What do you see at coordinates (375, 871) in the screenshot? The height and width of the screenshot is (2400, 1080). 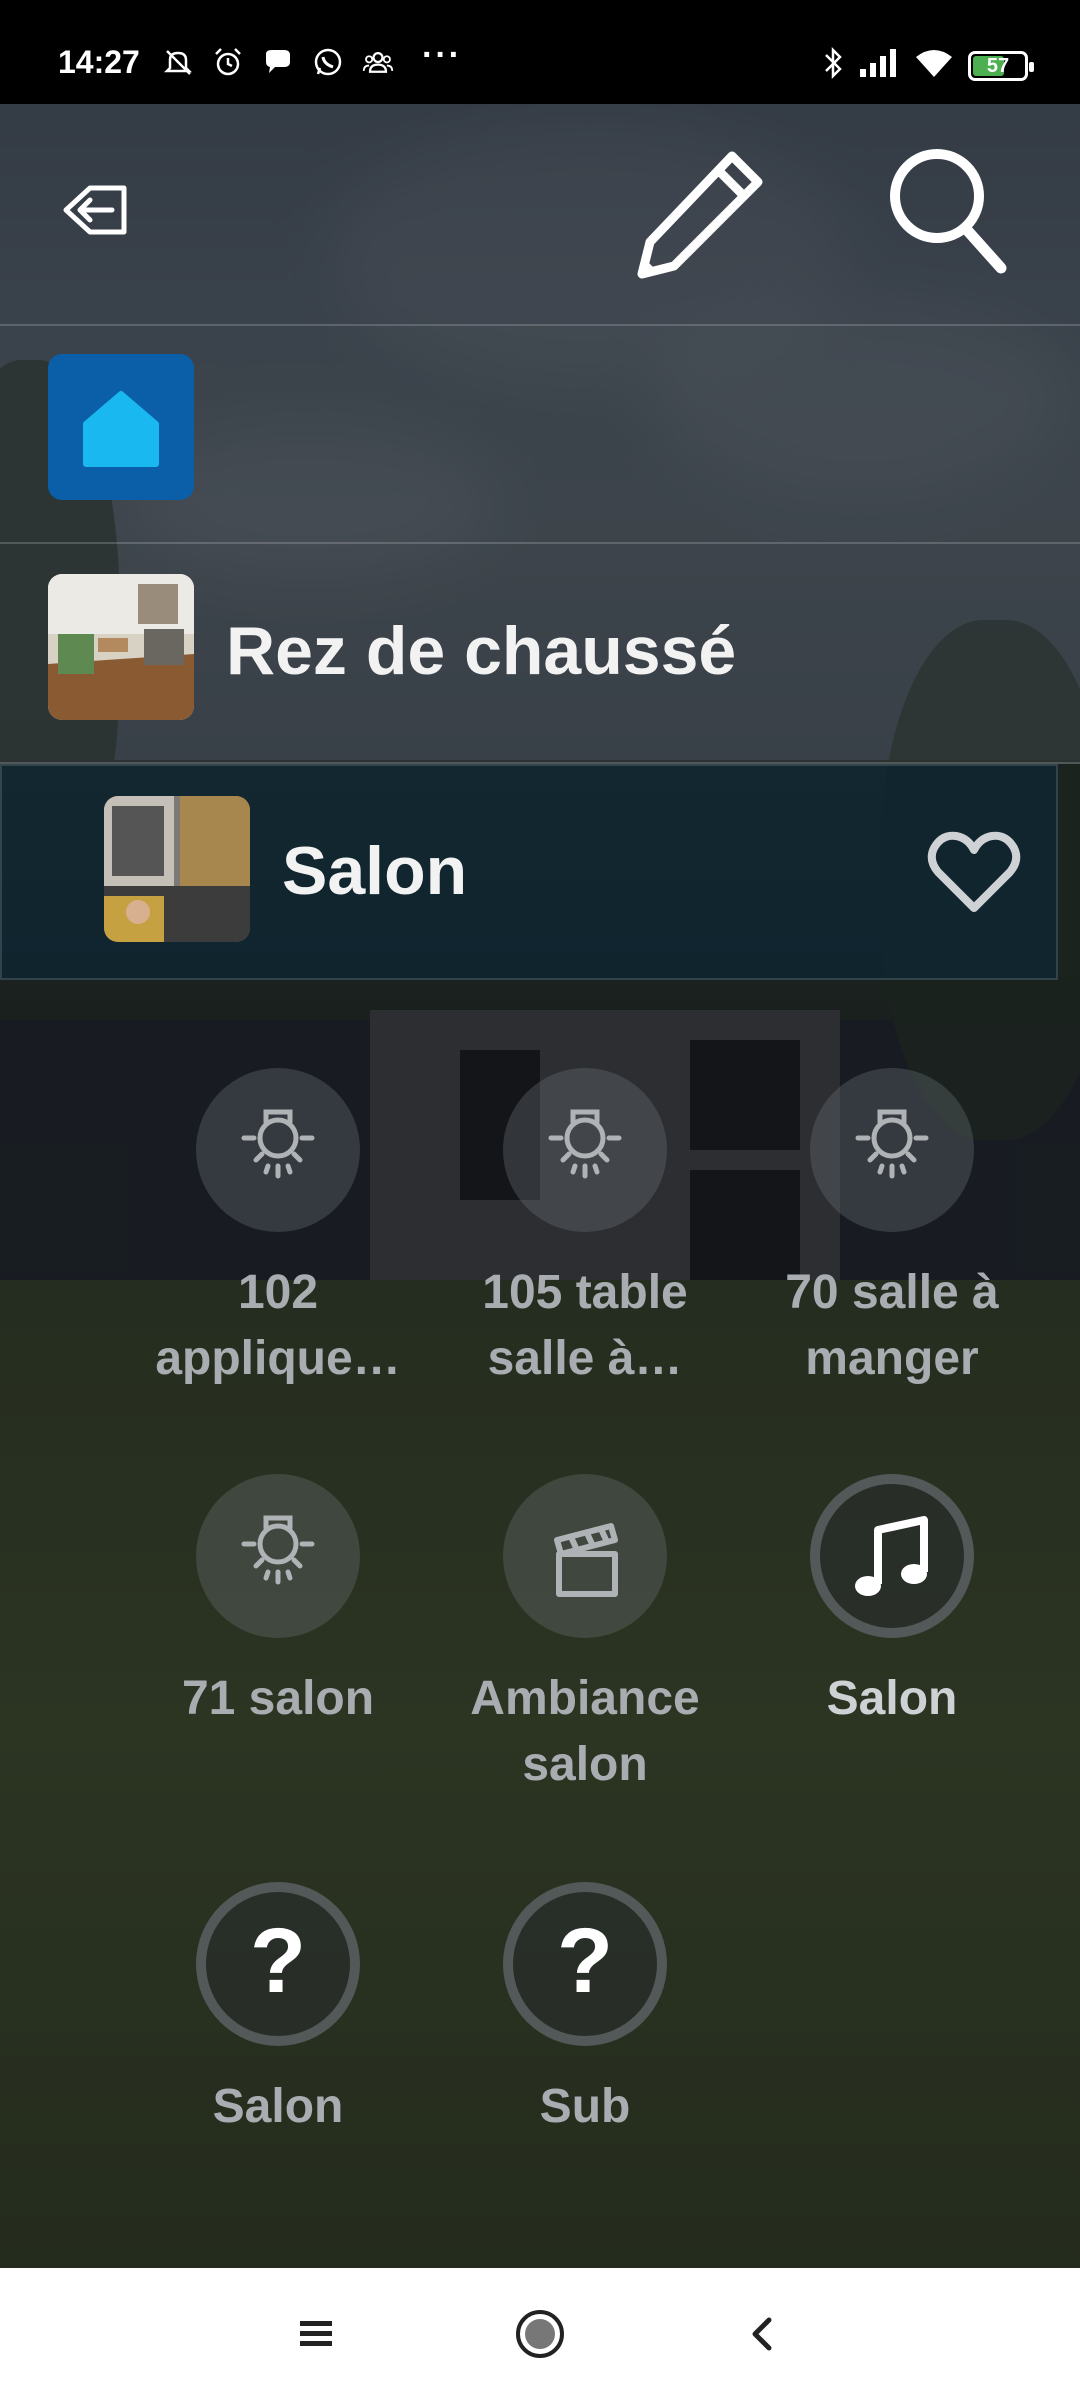 I see `room-name: Salon` at bounding box center [375, 871].